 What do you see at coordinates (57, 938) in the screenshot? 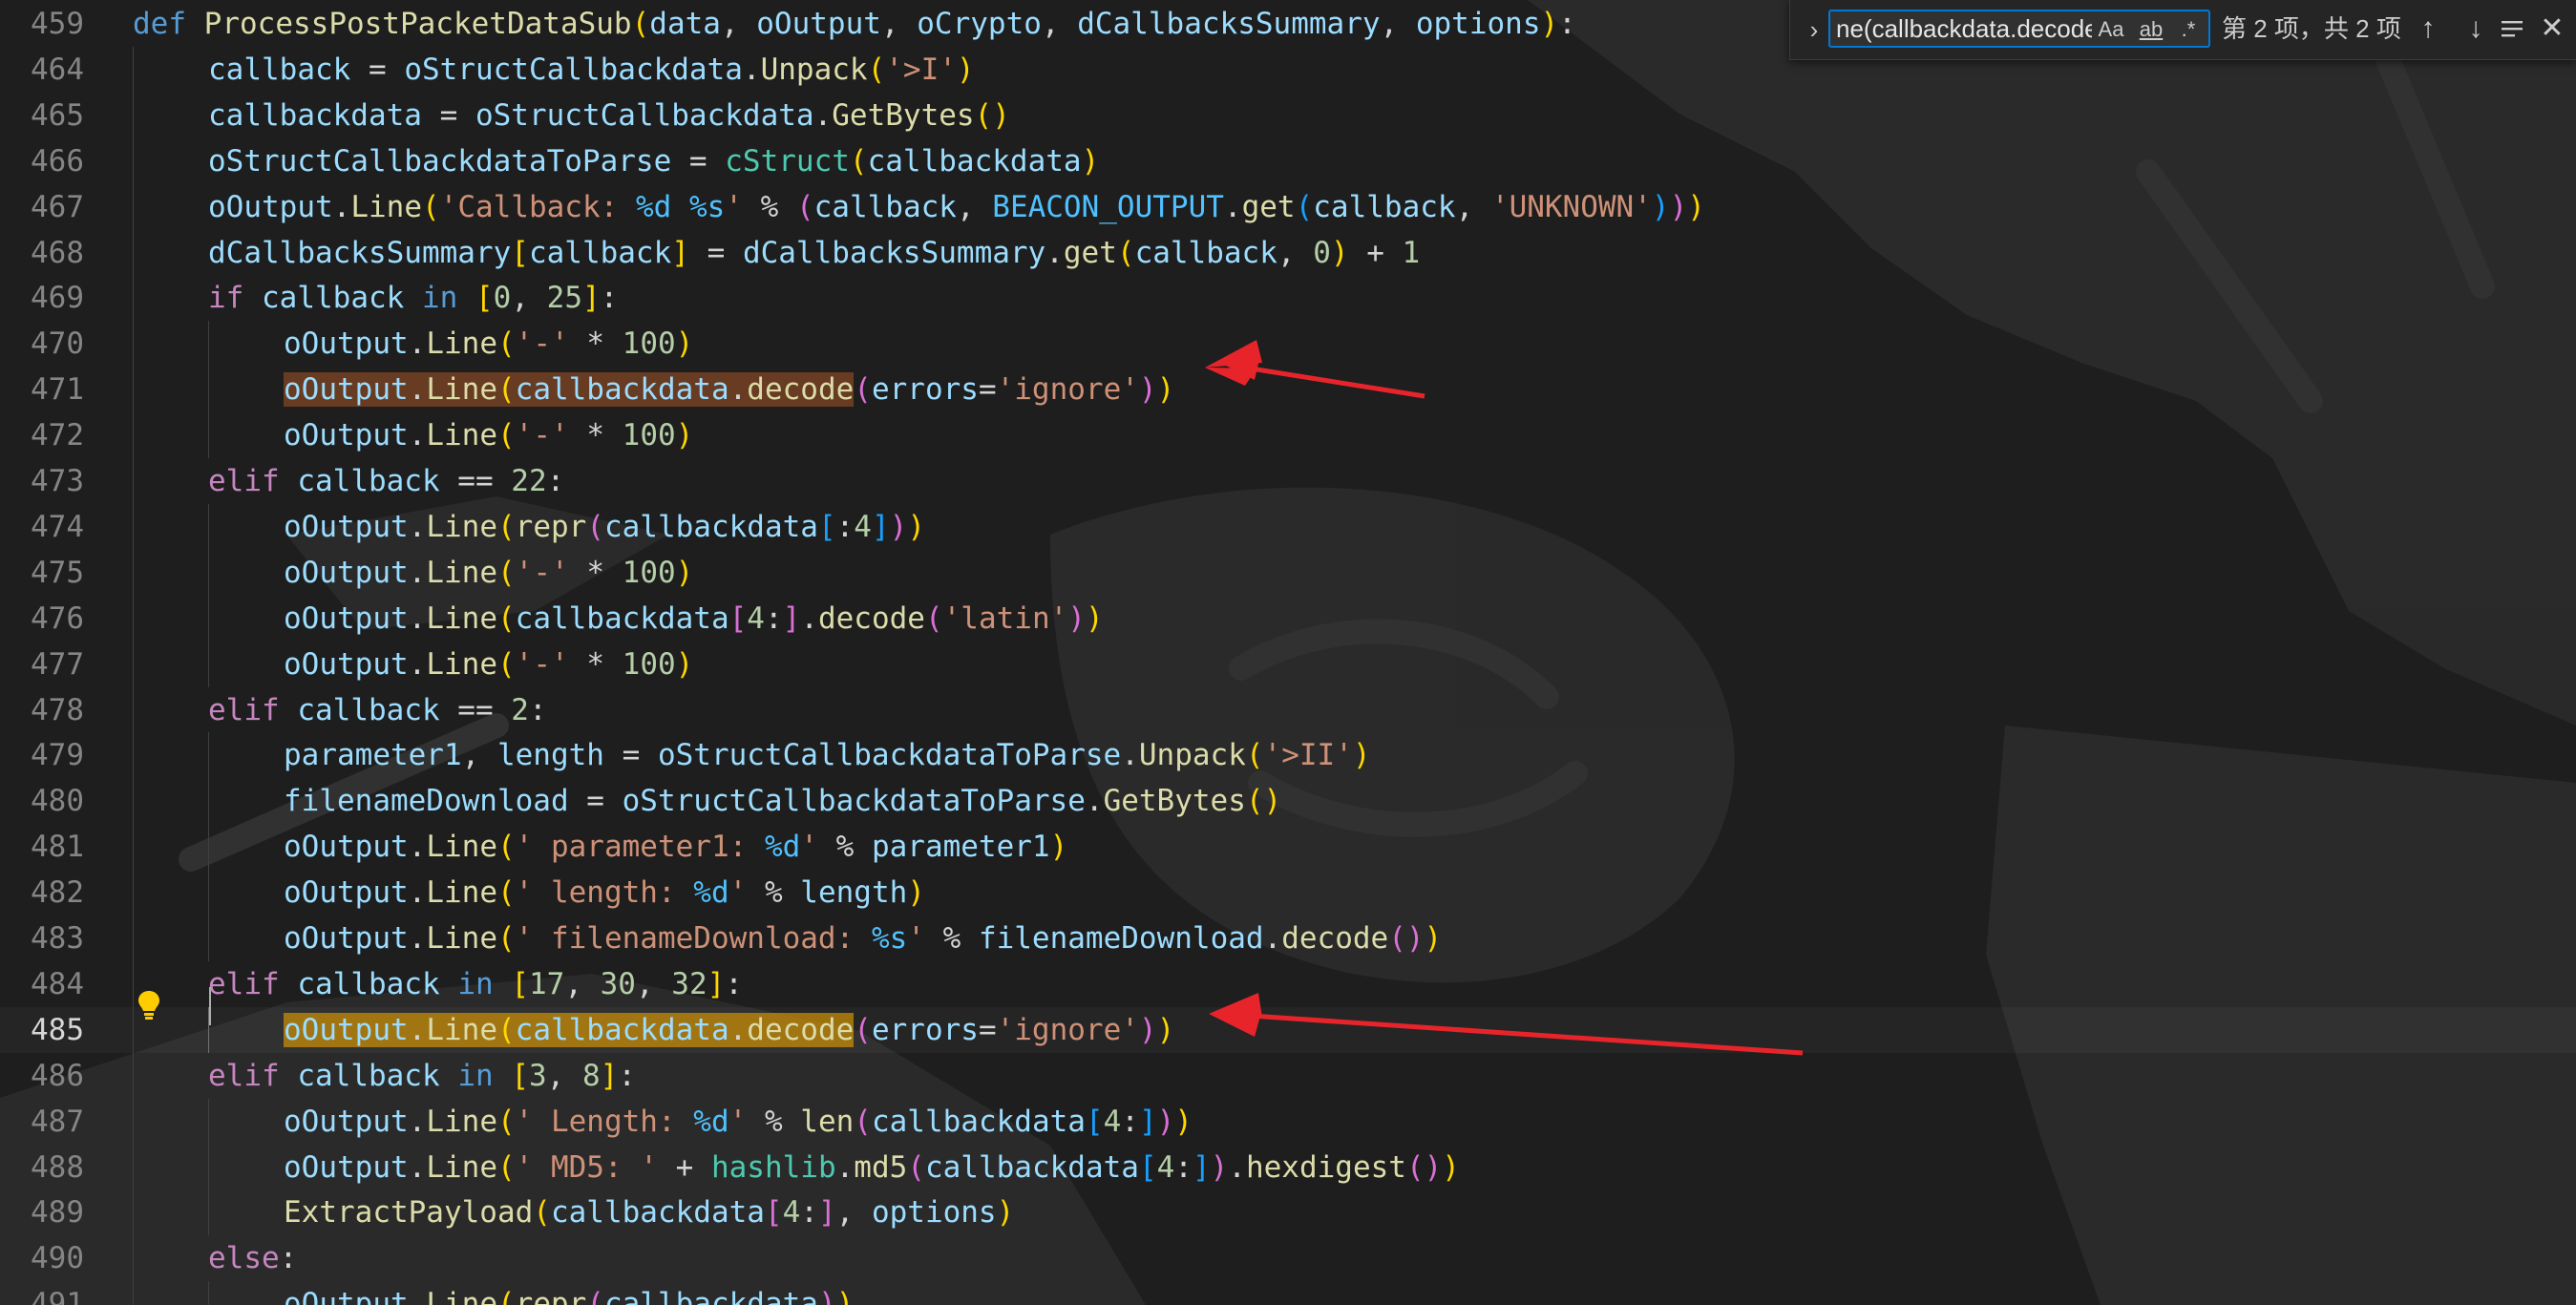
I see `line-number: 483` at bounding box center [57, 938].